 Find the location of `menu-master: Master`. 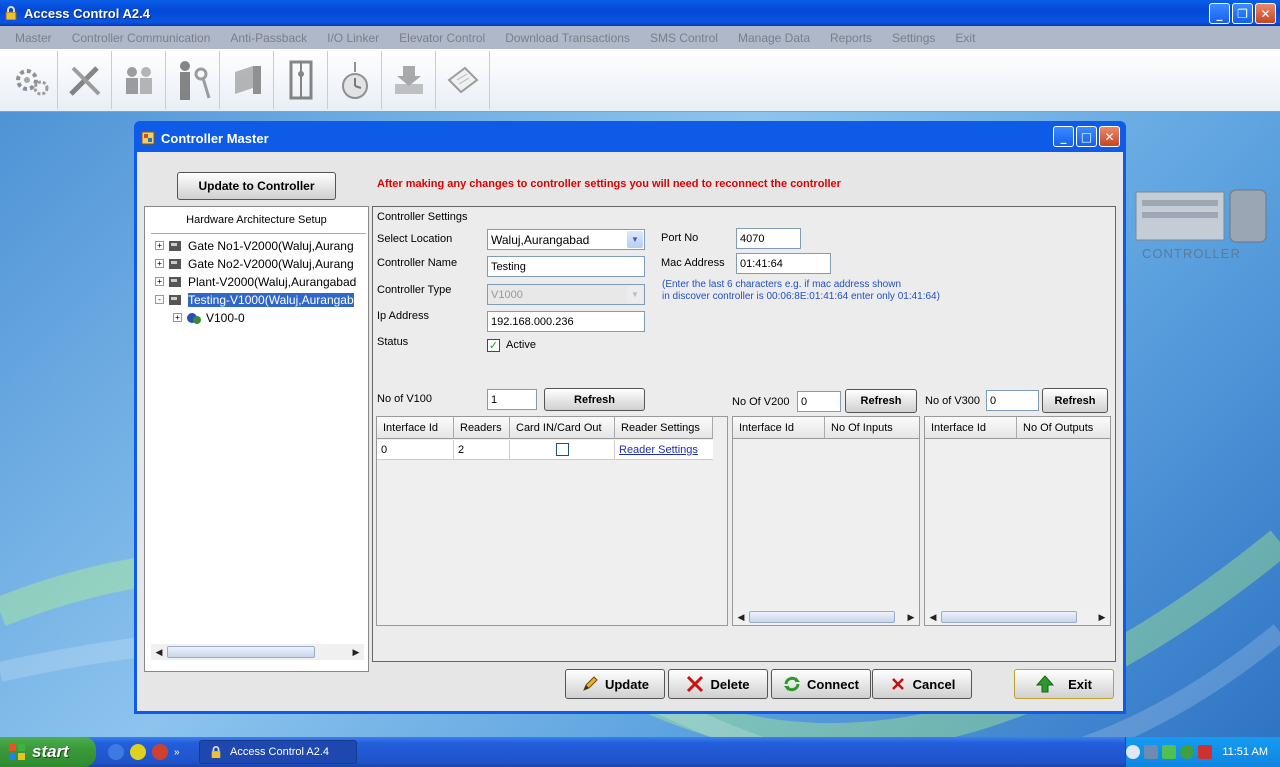

menu-master: Master is located at coordinates (33, 38).